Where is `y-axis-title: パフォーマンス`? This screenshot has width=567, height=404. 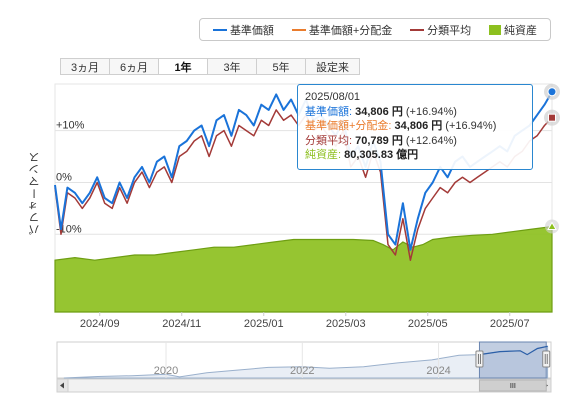
y-axis-title: パフォーマンス is located at coordinates (35, 193).